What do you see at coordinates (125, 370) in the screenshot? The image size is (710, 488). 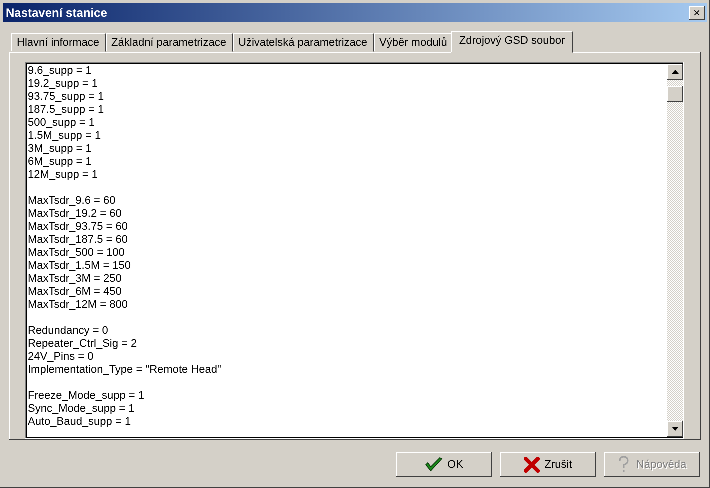 I see `text-line: Implementation_Type = "Remote Head"` at bounding box center [125, 370].